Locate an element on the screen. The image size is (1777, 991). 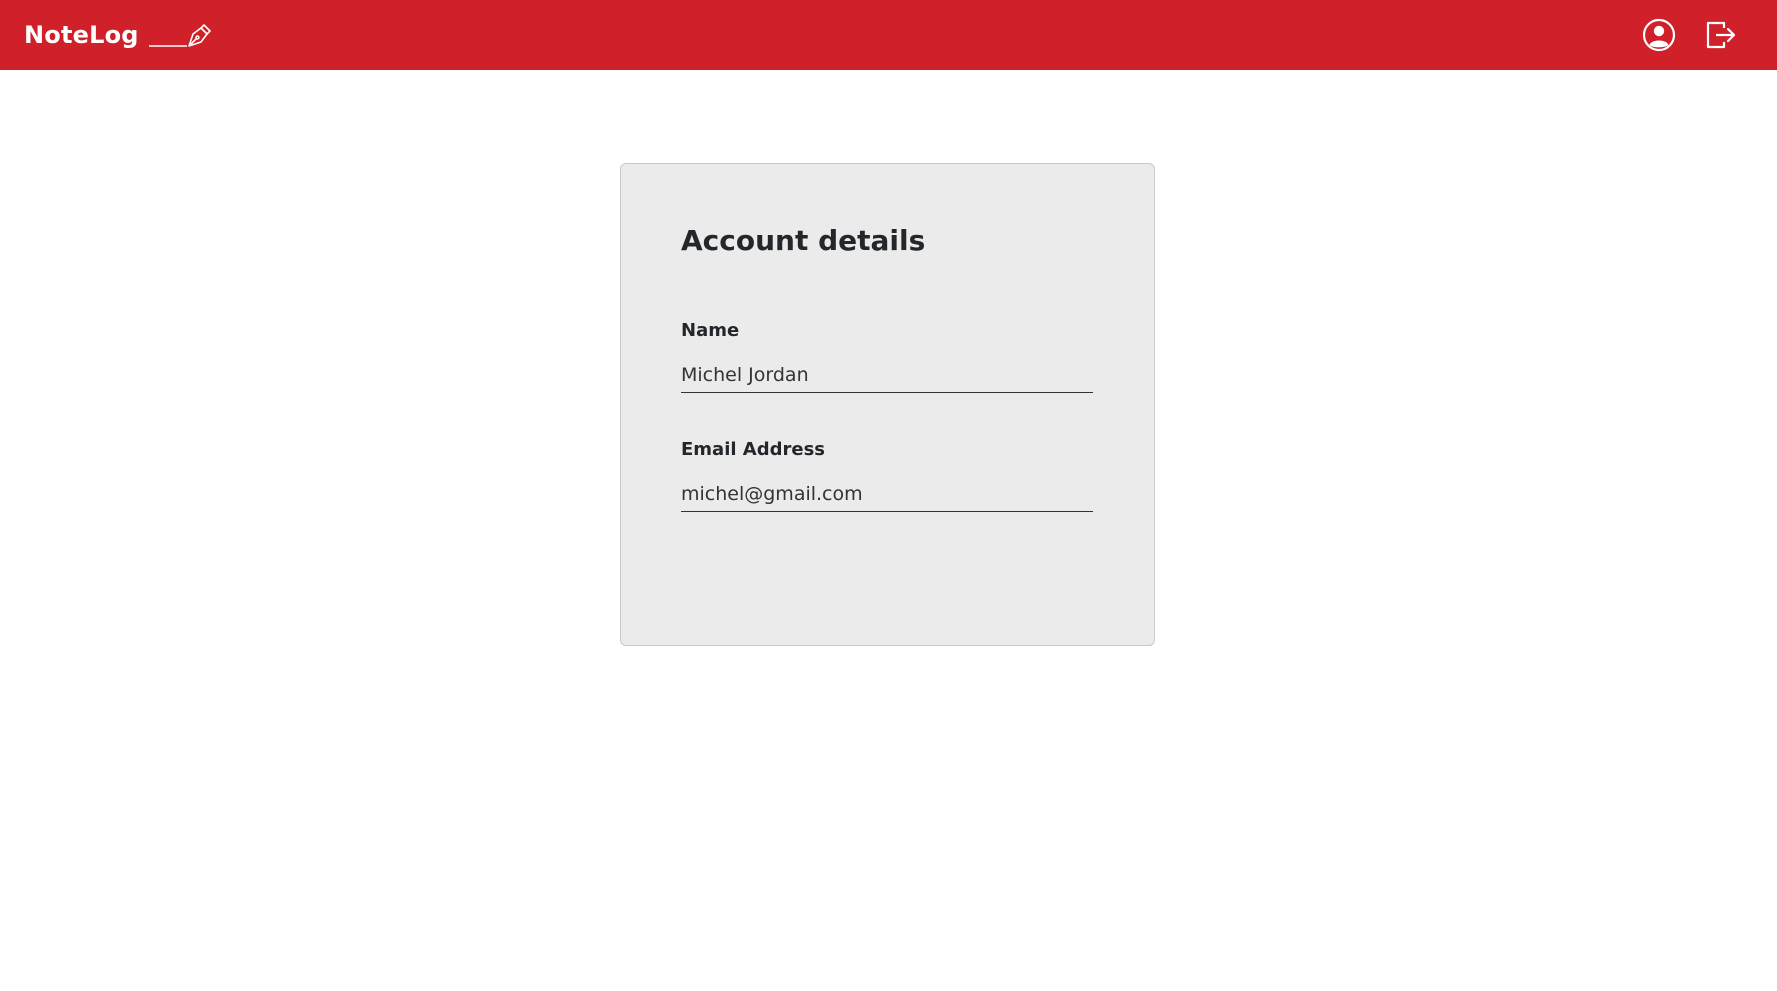
email-field is located at coordinates (887, 496).